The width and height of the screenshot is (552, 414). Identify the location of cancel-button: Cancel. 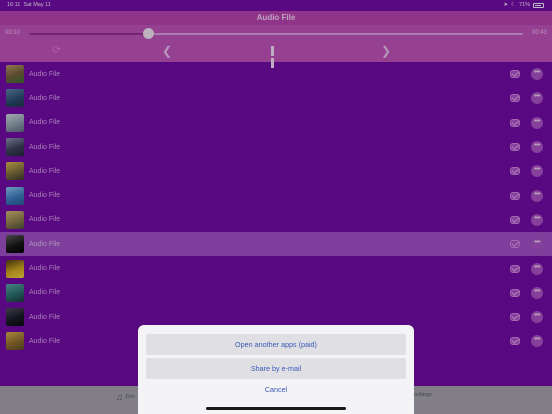
(276, 389).